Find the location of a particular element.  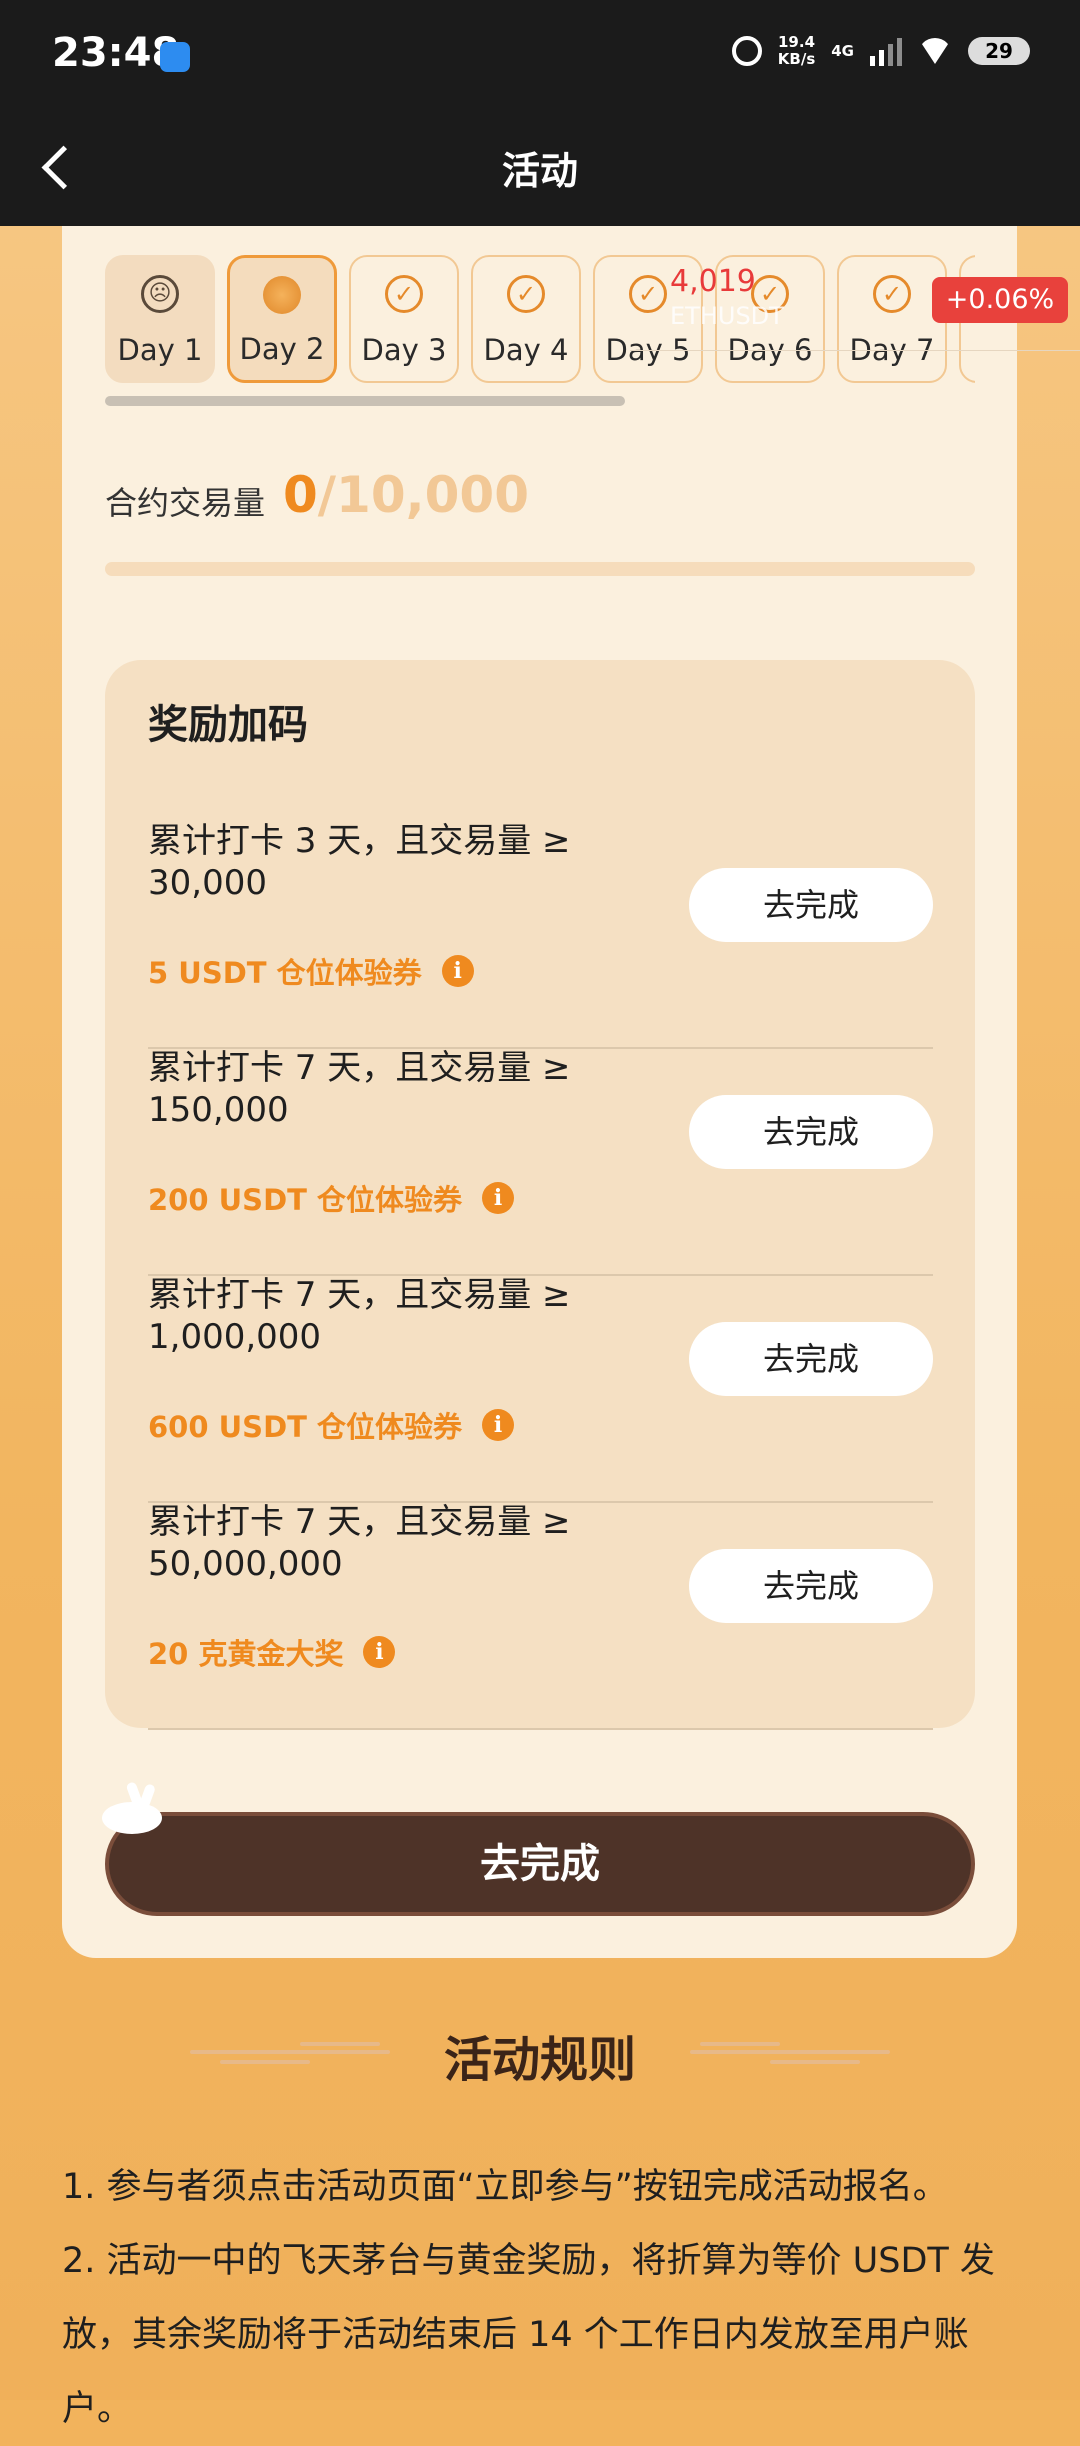

bunny-icon is located at coordinates (132, 1808).